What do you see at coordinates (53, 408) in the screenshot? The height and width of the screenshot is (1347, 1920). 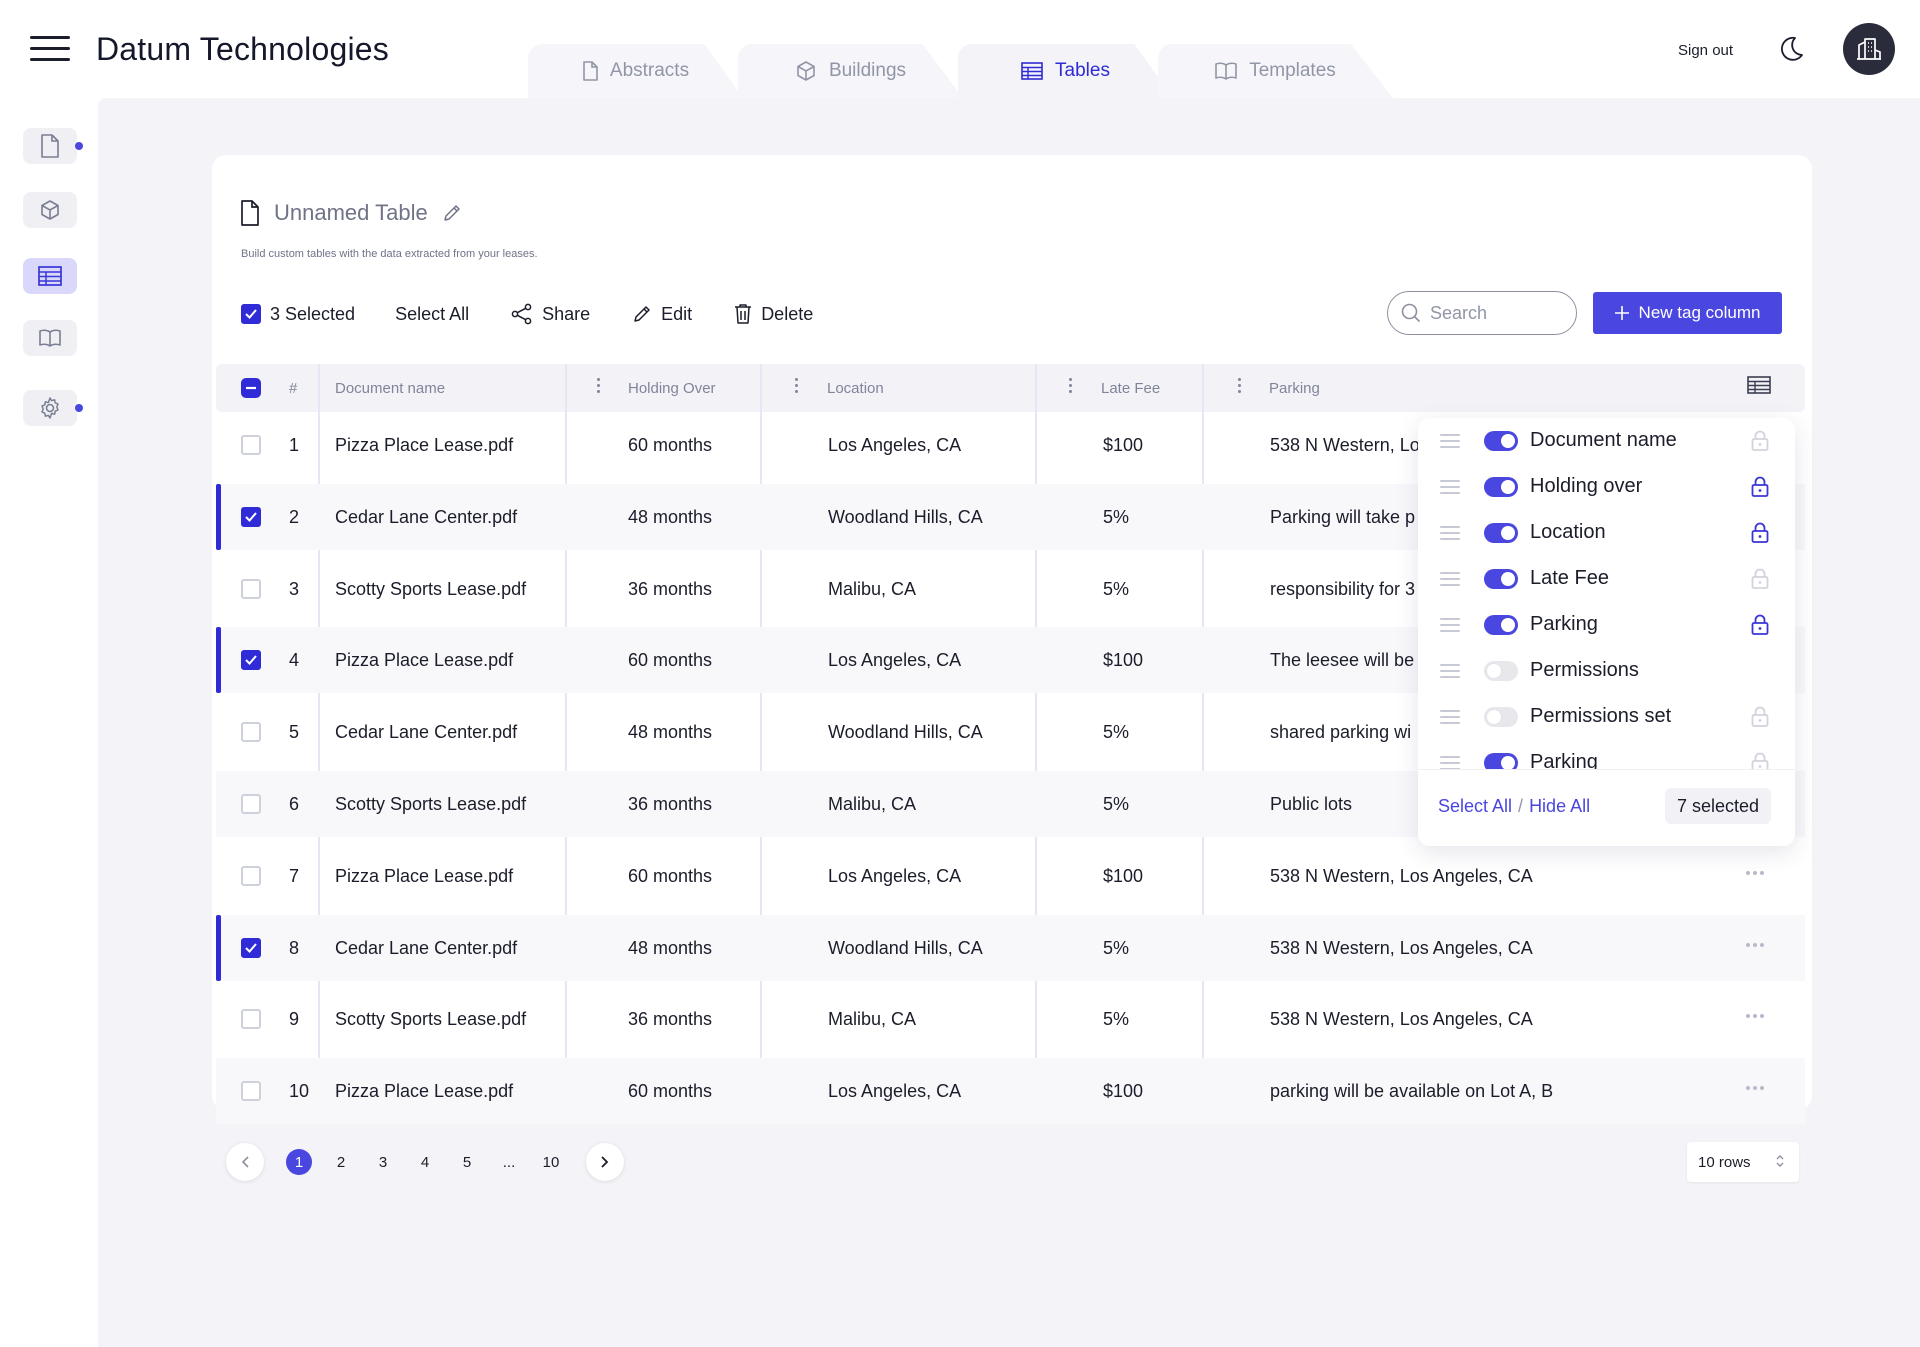 I see `sidebar-item-settings` at bounding box center [53, 408].